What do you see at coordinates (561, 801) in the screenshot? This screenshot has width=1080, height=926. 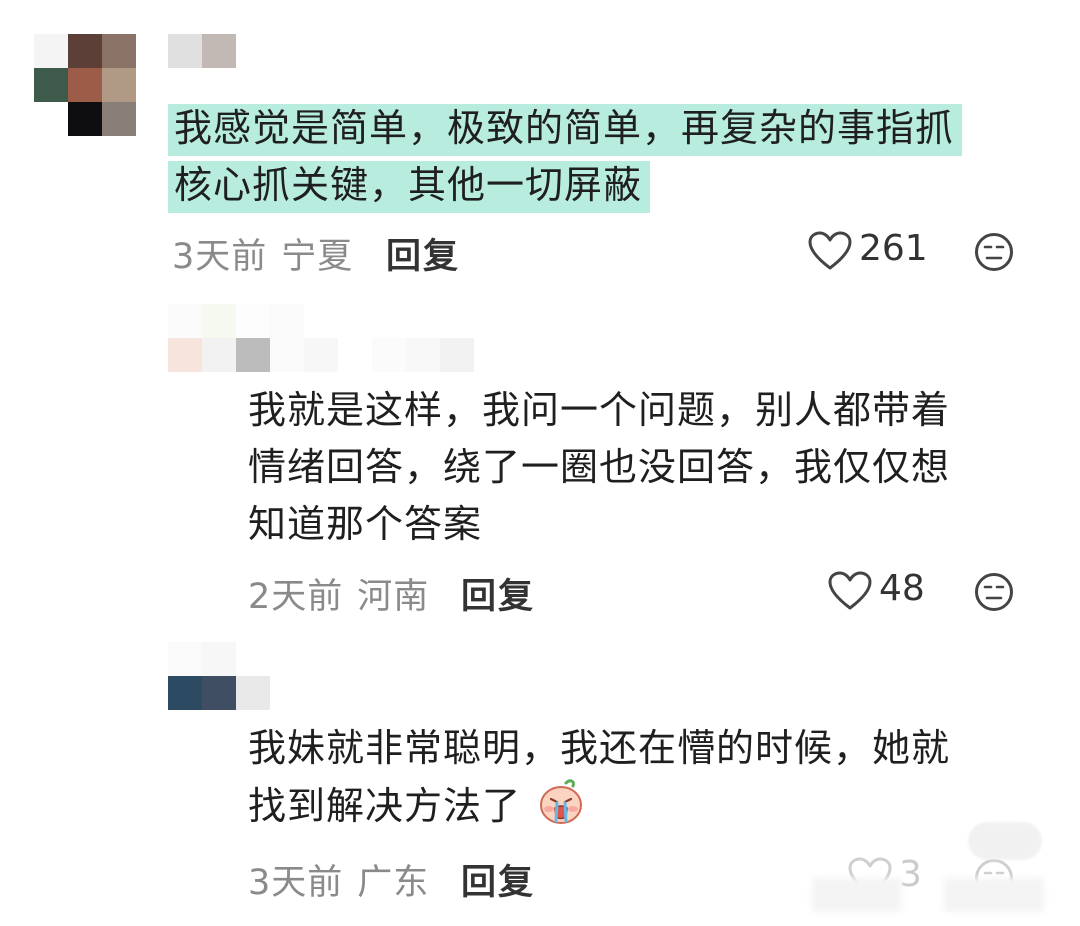 I see `crying-face-emoji` at bounding box center [561, 801].